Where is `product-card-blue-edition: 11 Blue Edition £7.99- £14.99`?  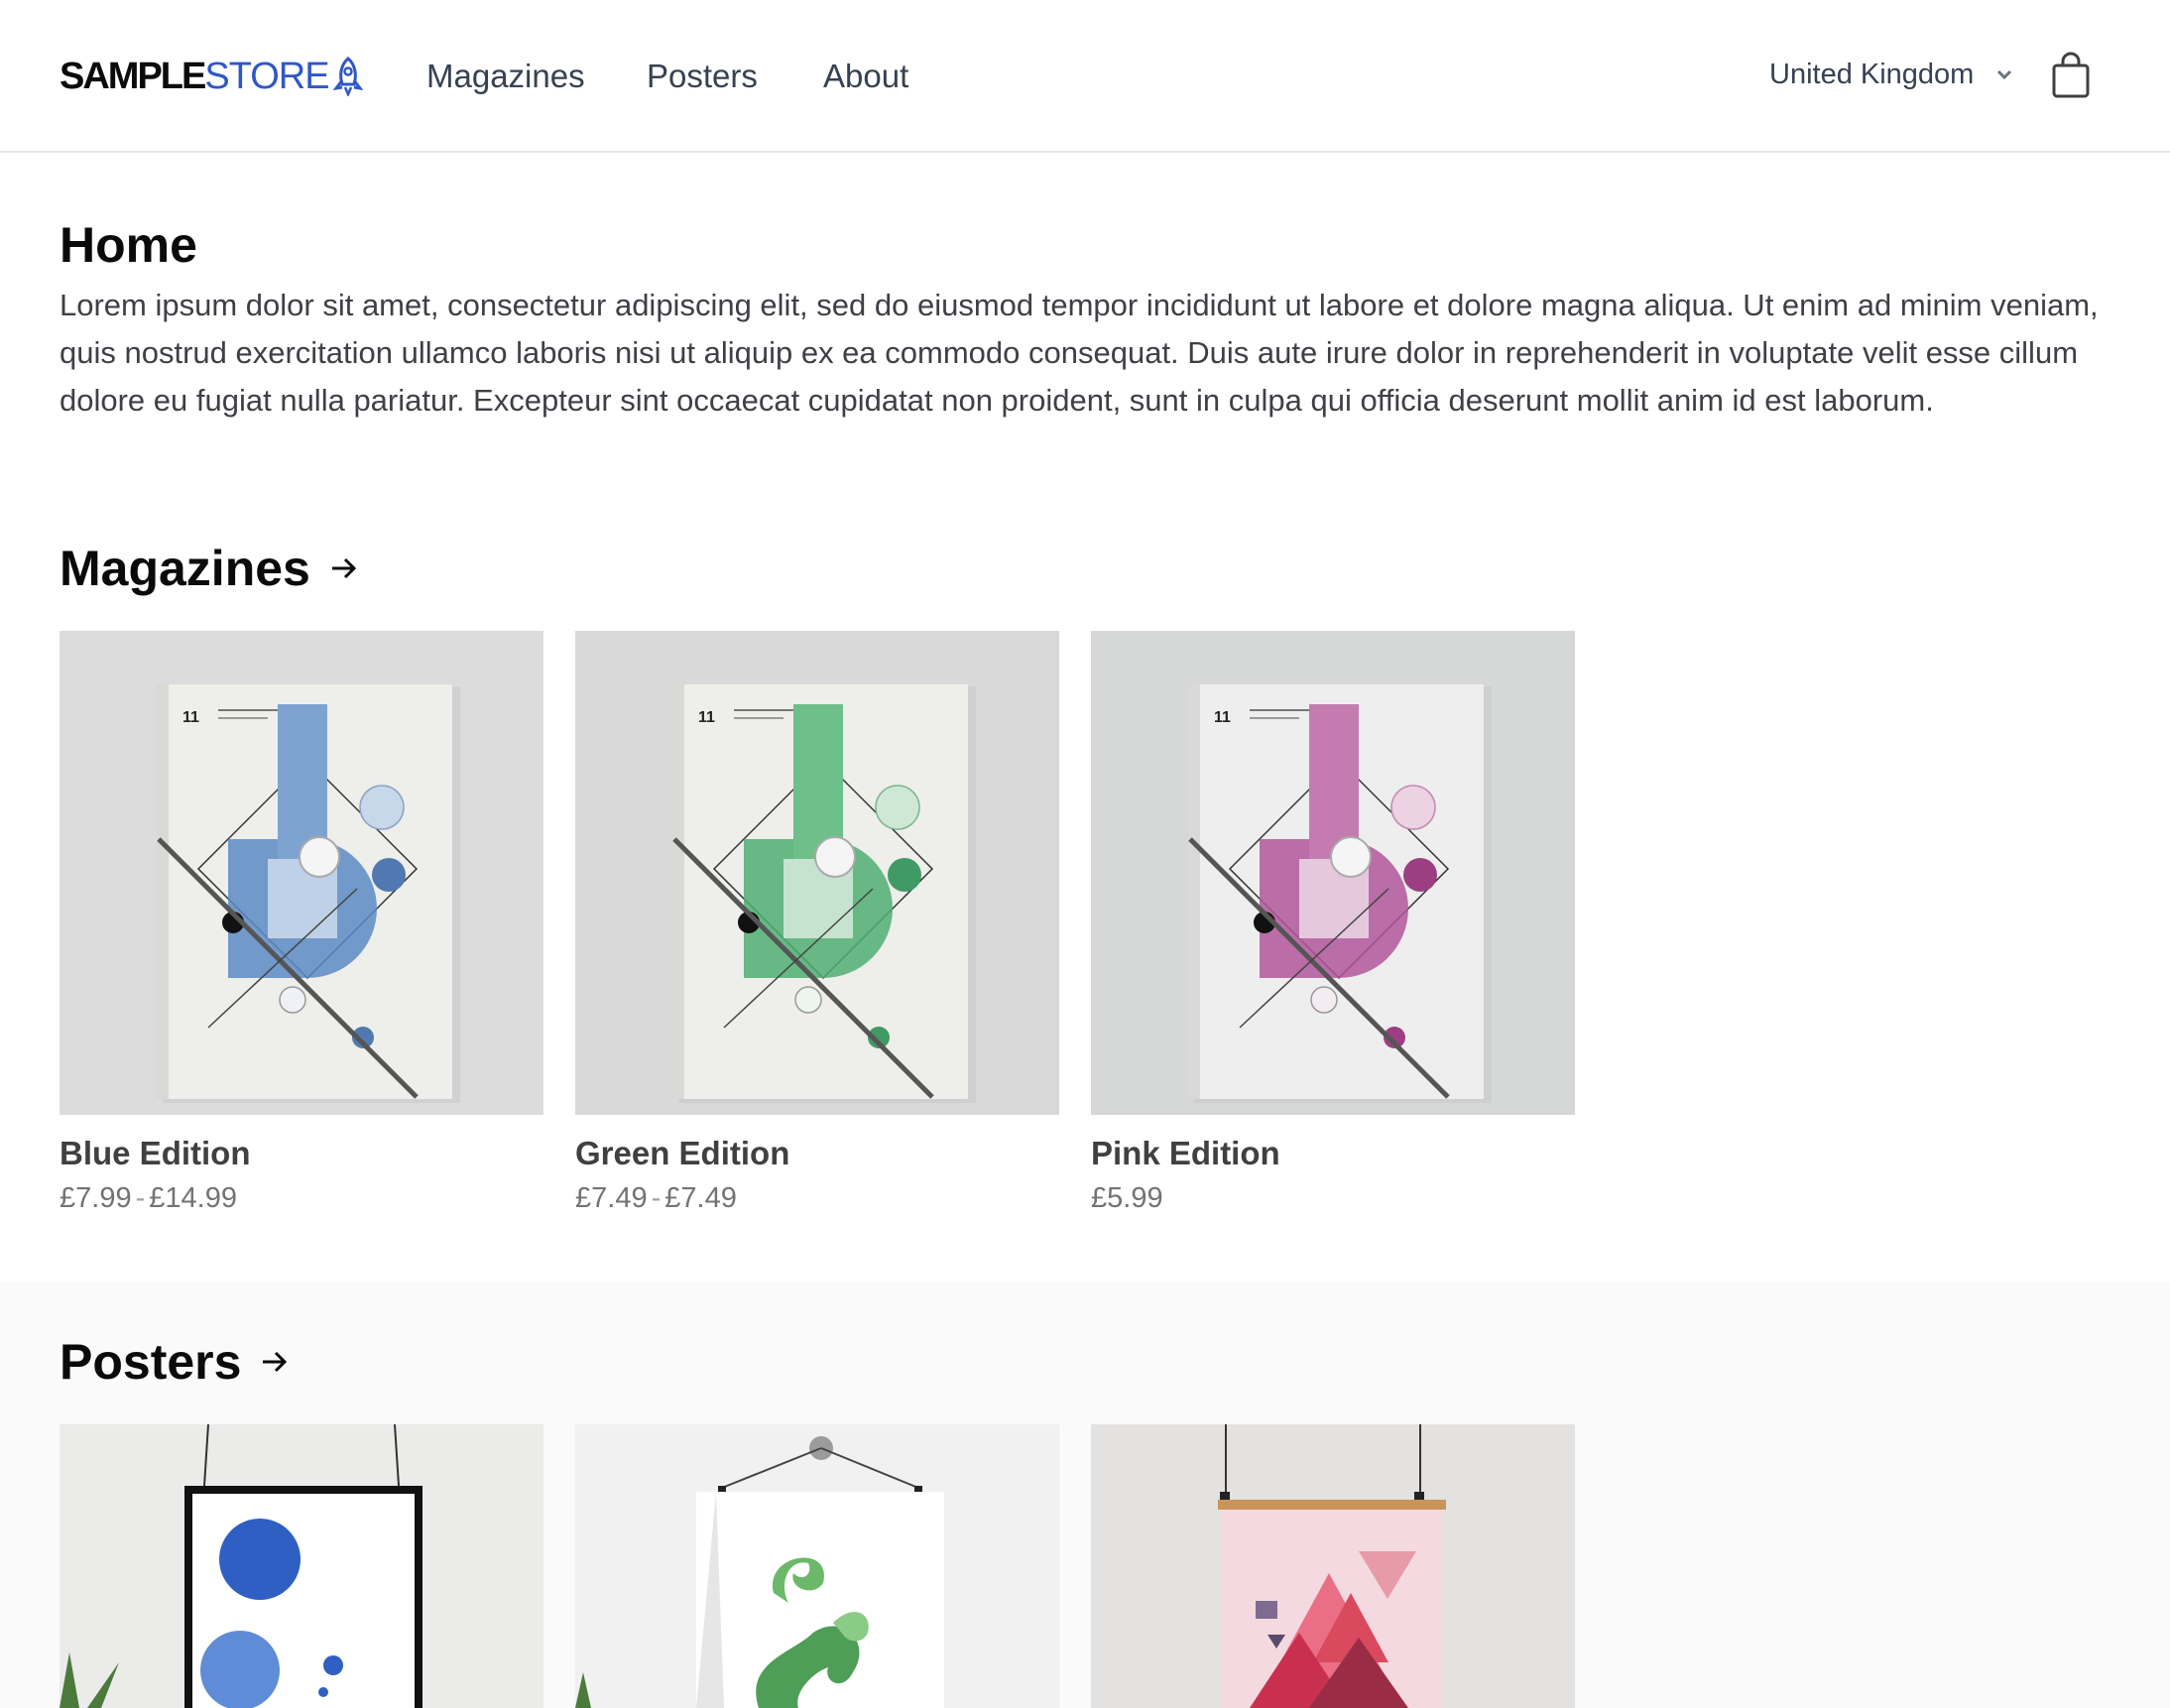
product-card-blue-edition: 11 Blue Edition £7.99- £14.99 is located at coordinates (301, 923).